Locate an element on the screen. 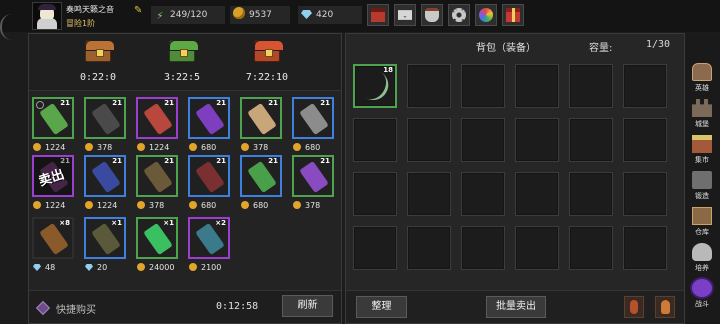  shop-item-slot: 21 卖出 is located at coordinates (53, 176).